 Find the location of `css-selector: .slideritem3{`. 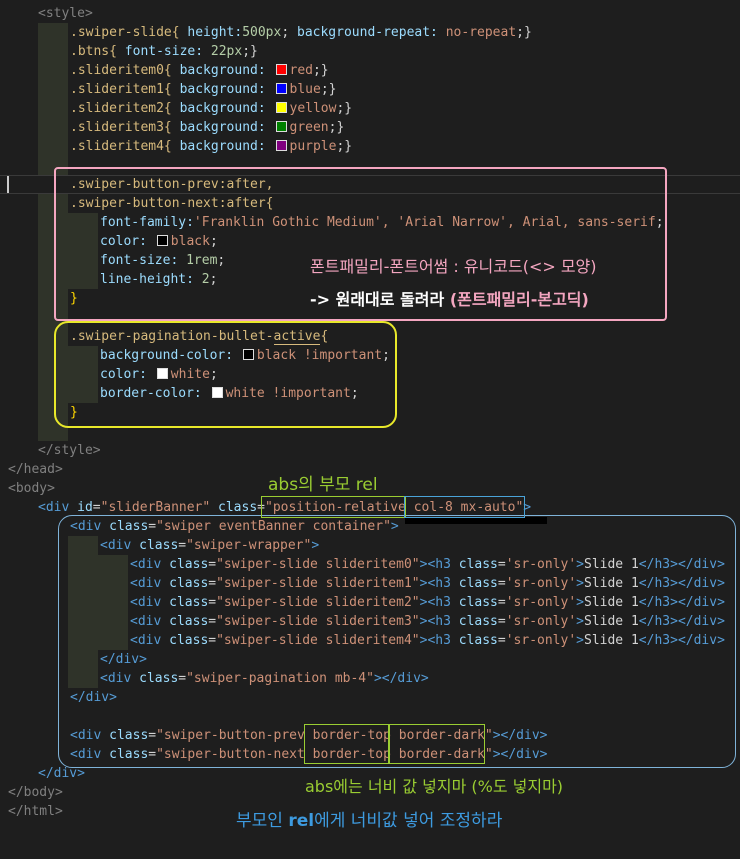

css-selector: .slideritem3{ is located at coordinates (125, 127).